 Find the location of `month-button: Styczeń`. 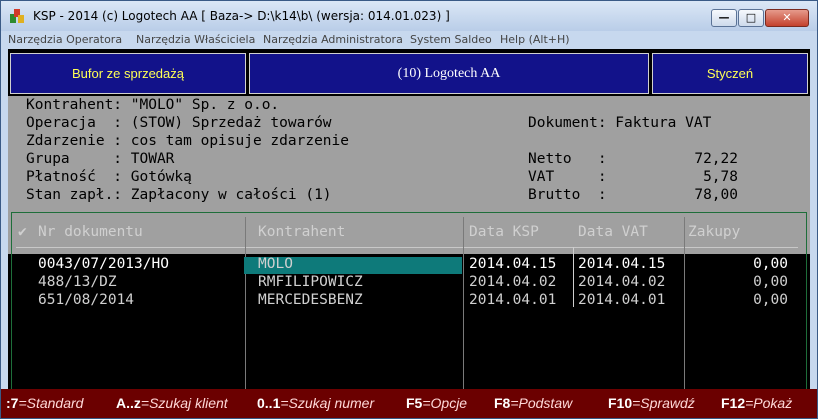

month-button: Styczeń is located at coordinates (730, 73).